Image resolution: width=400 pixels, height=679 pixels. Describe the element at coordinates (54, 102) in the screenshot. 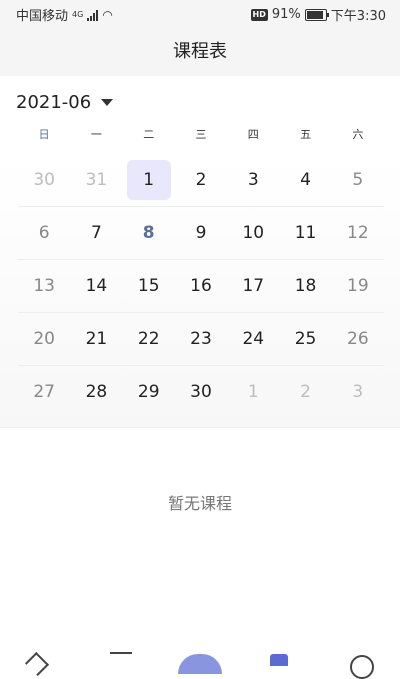

I see `month-label: 2021-06` at that location.